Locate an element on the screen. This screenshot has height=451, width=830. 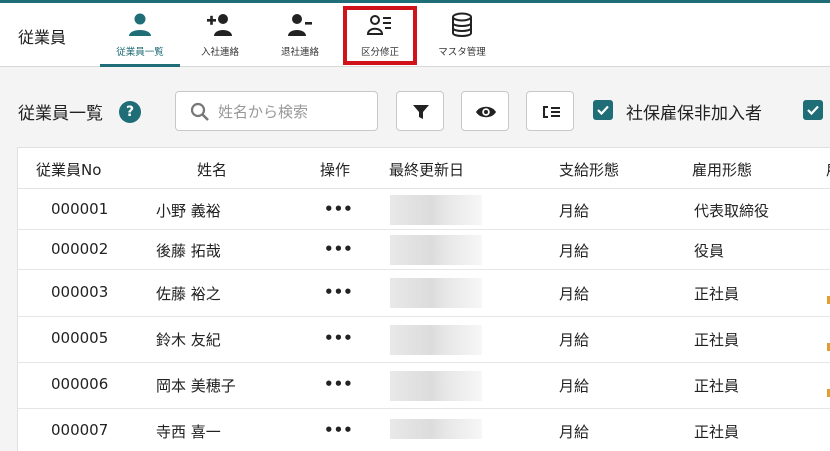
search-icon is located at coordinates (199, 111).